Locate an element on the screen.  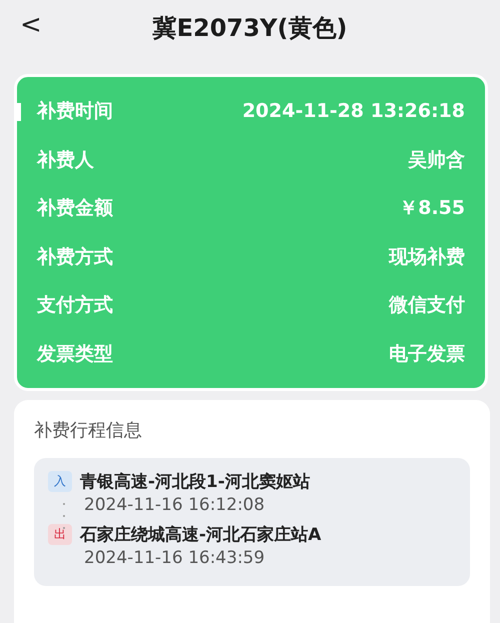
section-title: 补费行程信息 is located at coordinates (88, 430).